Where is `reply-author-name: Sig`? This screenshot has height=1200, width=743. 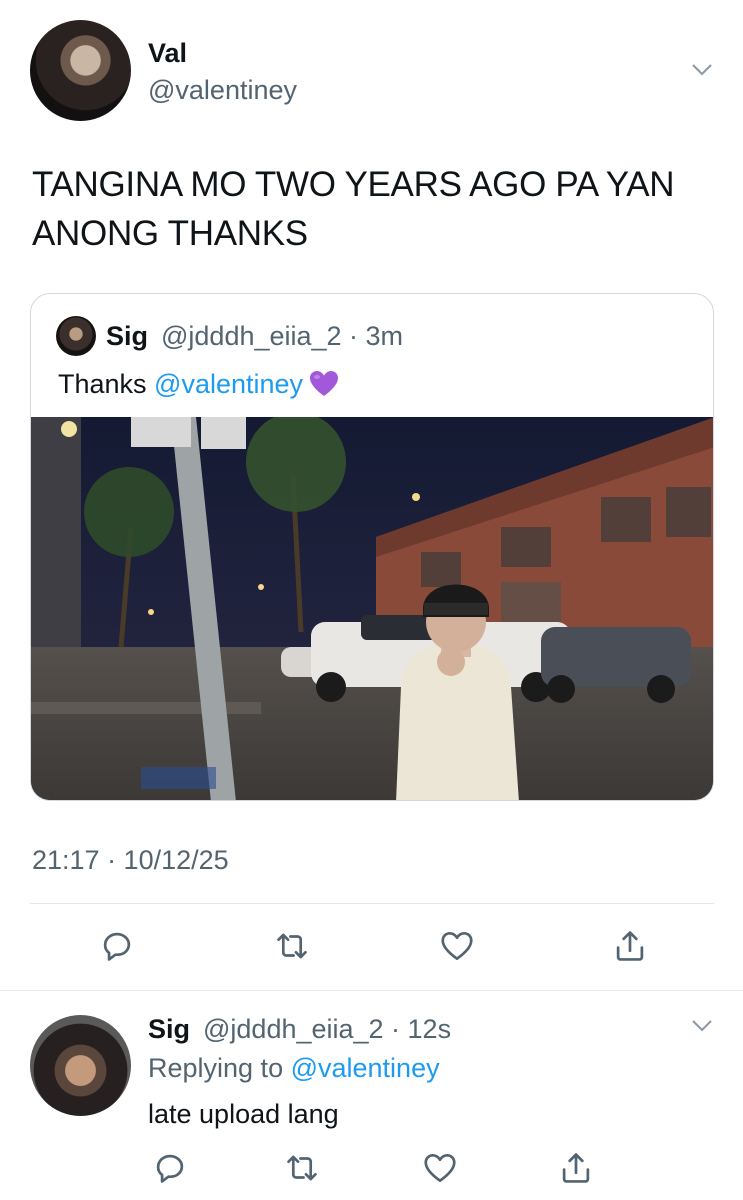 reply-author-name: Sig is located at coordinates (169, 1029).